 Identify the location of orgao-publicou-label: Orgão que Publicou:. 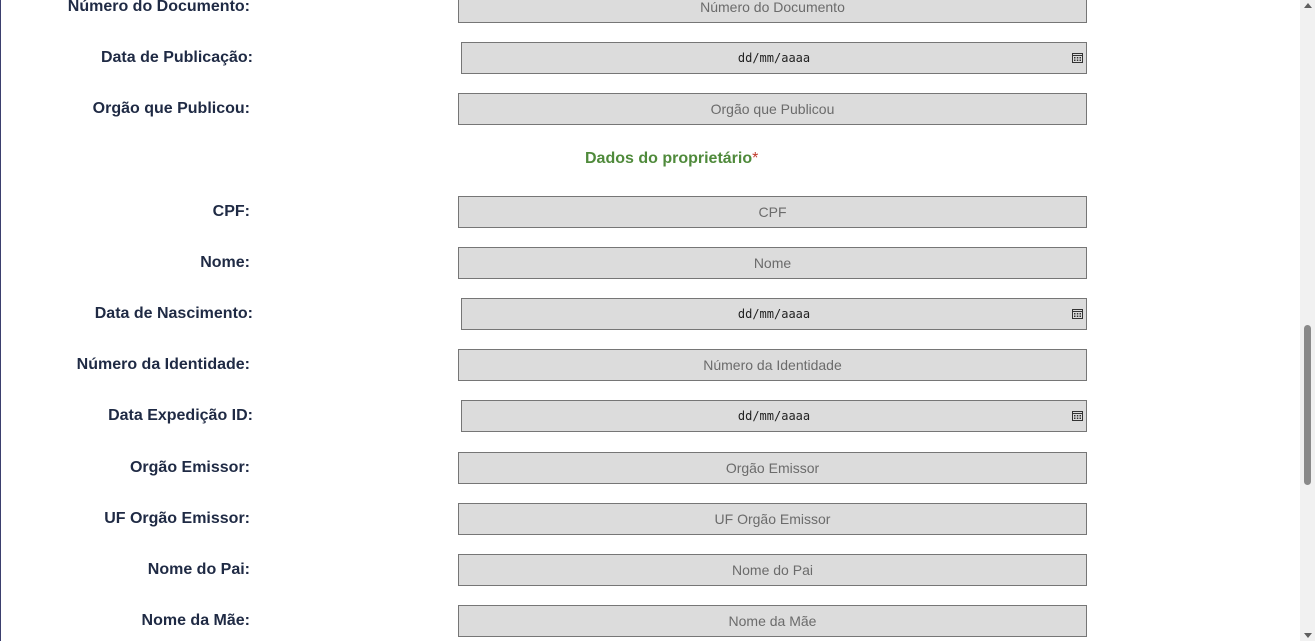
(171, 108).